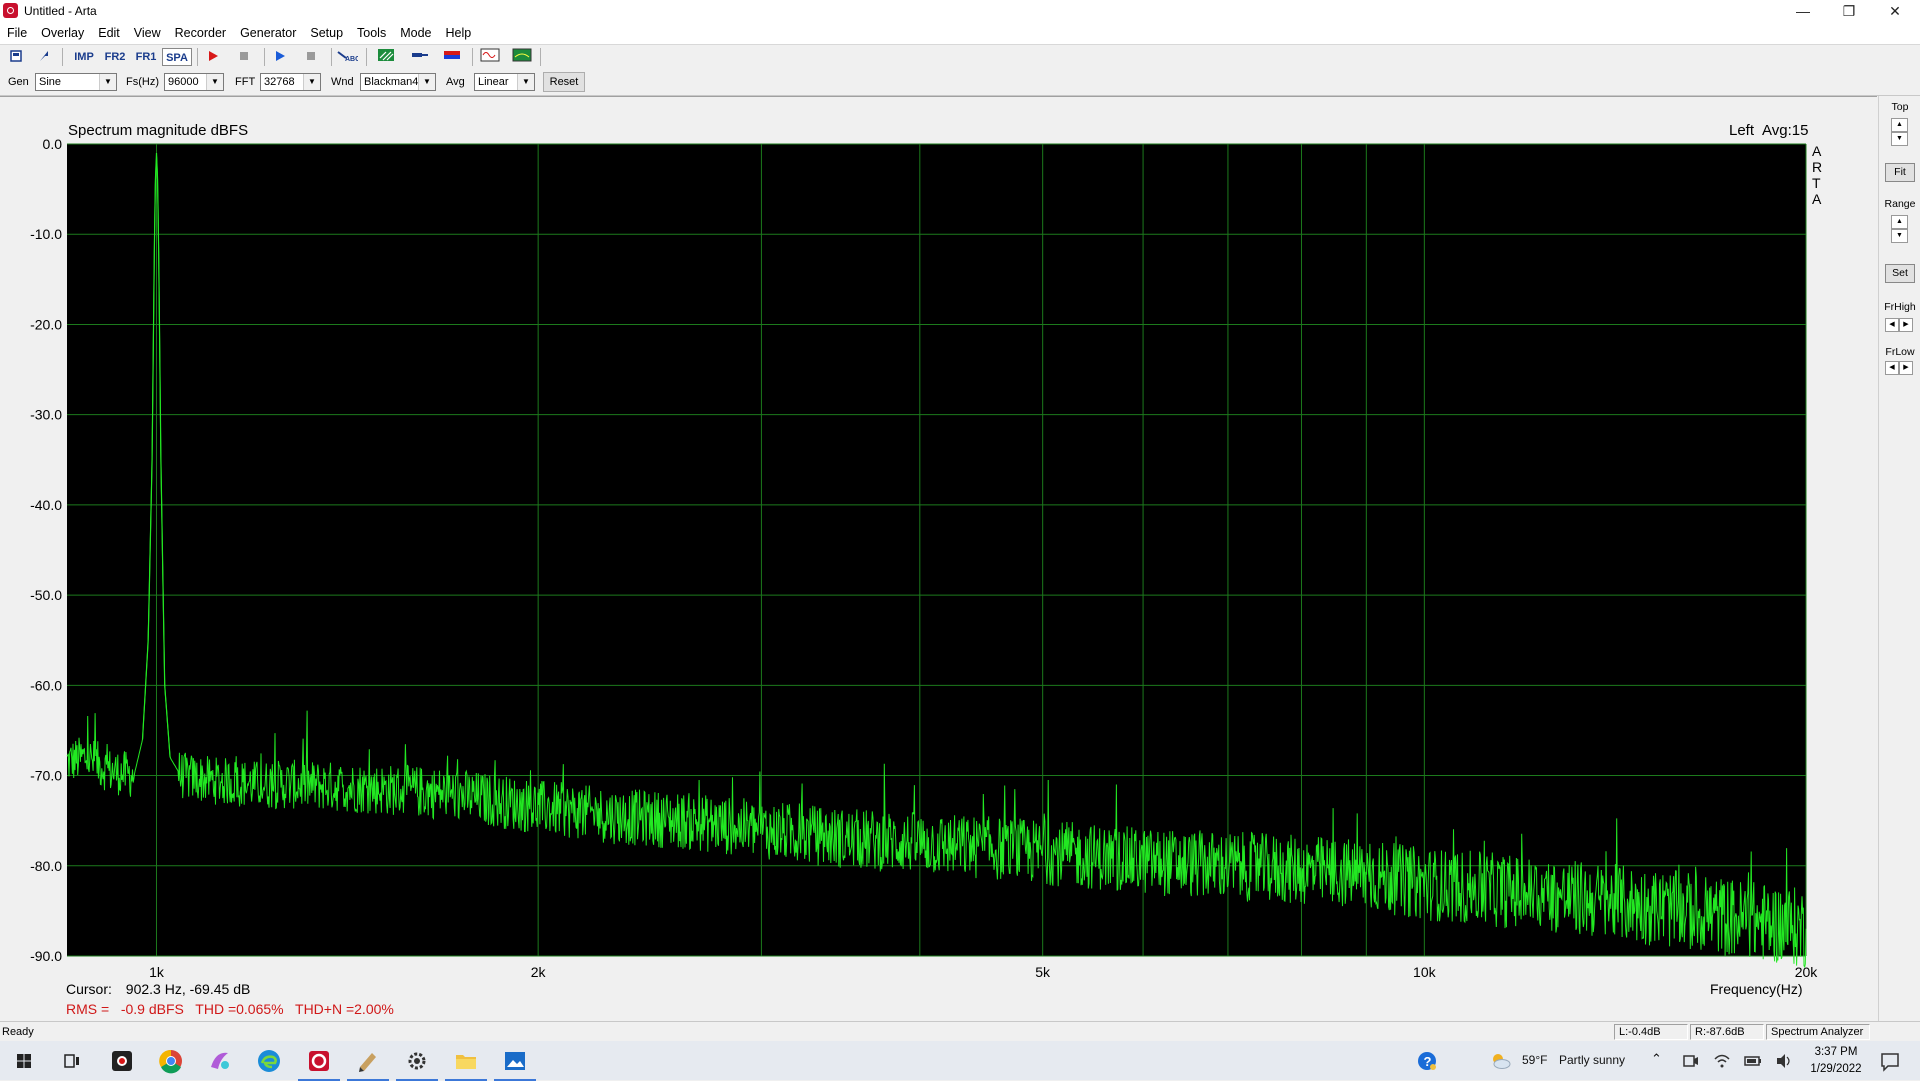 This screenshot has height=1081, width=1920. Describe the element at coordinates (459, 33) in the screenshot. I see `menu-help: Help` at that location.